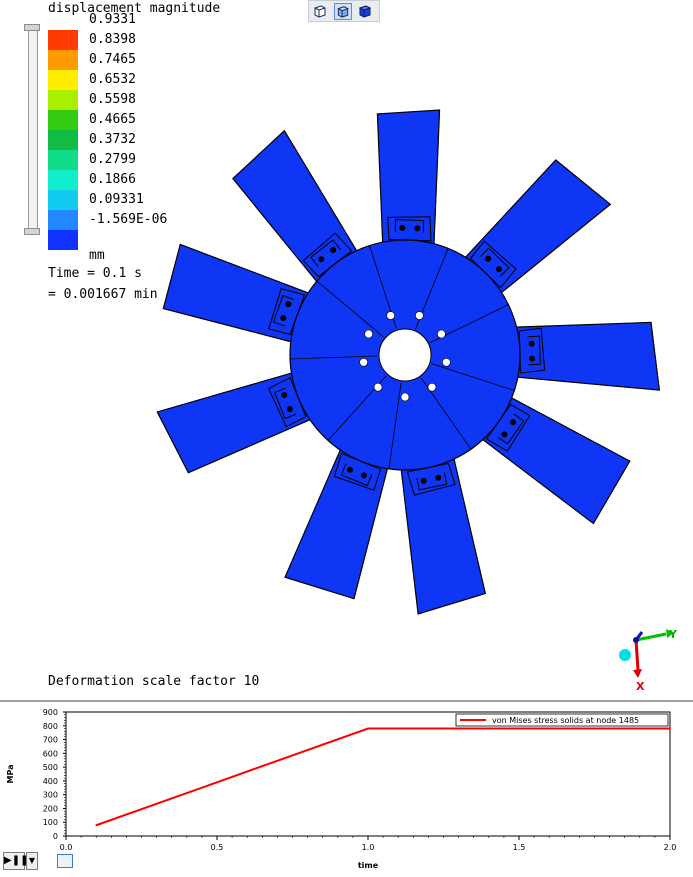 Image resolution: width=693 pixels, height=877 pixels. I want to click on legend-value-label: -1.569E-06, so click(128, 219).